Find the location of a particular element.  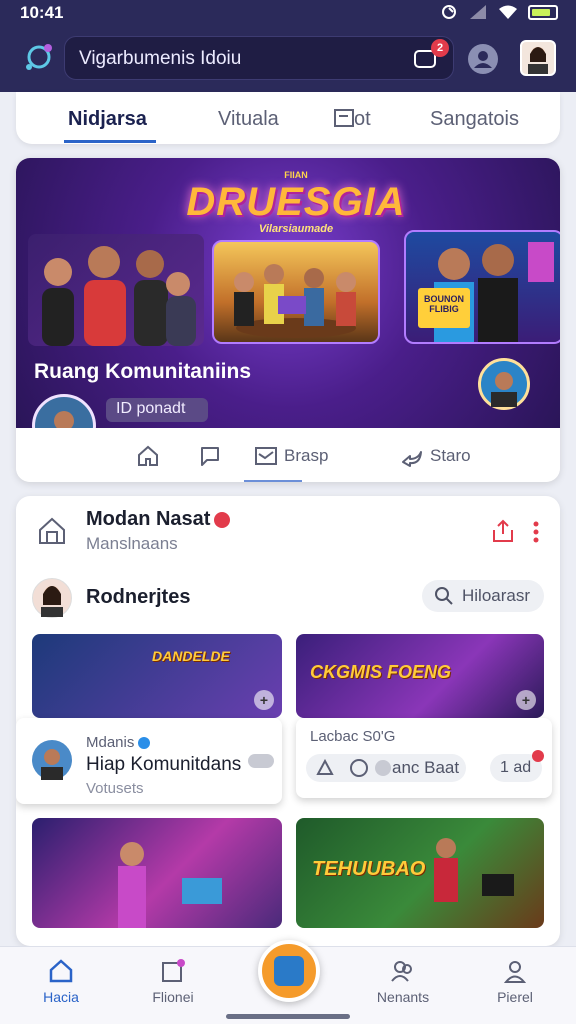

nav-friends: Nenants is located at coordinates (403, 981).